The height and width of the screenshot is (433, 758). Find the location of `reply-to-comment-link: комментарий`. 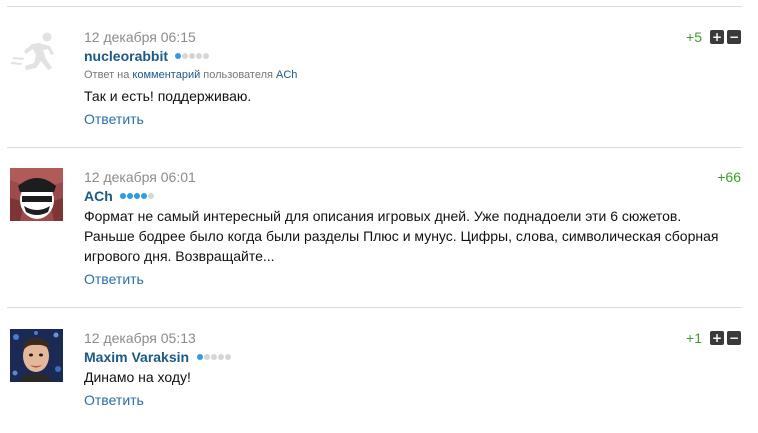

reply-to-comment-link: комментарий is located at coordinates (166, 75).